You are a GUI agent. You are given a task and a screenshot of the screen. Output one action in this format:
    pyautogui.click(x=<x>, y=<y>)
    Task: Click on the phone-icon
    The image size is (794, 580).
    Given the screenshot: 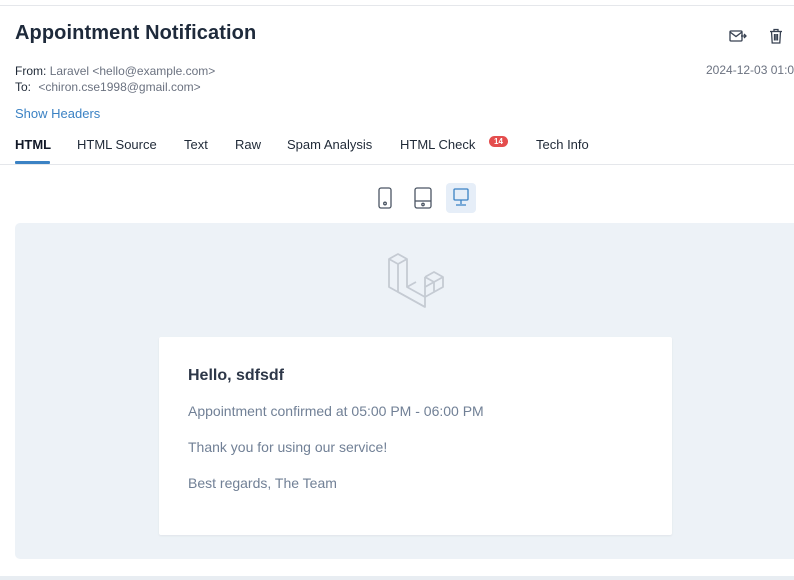 What is the action you would take?
    pyautogui.click(x=385, y=198)
    